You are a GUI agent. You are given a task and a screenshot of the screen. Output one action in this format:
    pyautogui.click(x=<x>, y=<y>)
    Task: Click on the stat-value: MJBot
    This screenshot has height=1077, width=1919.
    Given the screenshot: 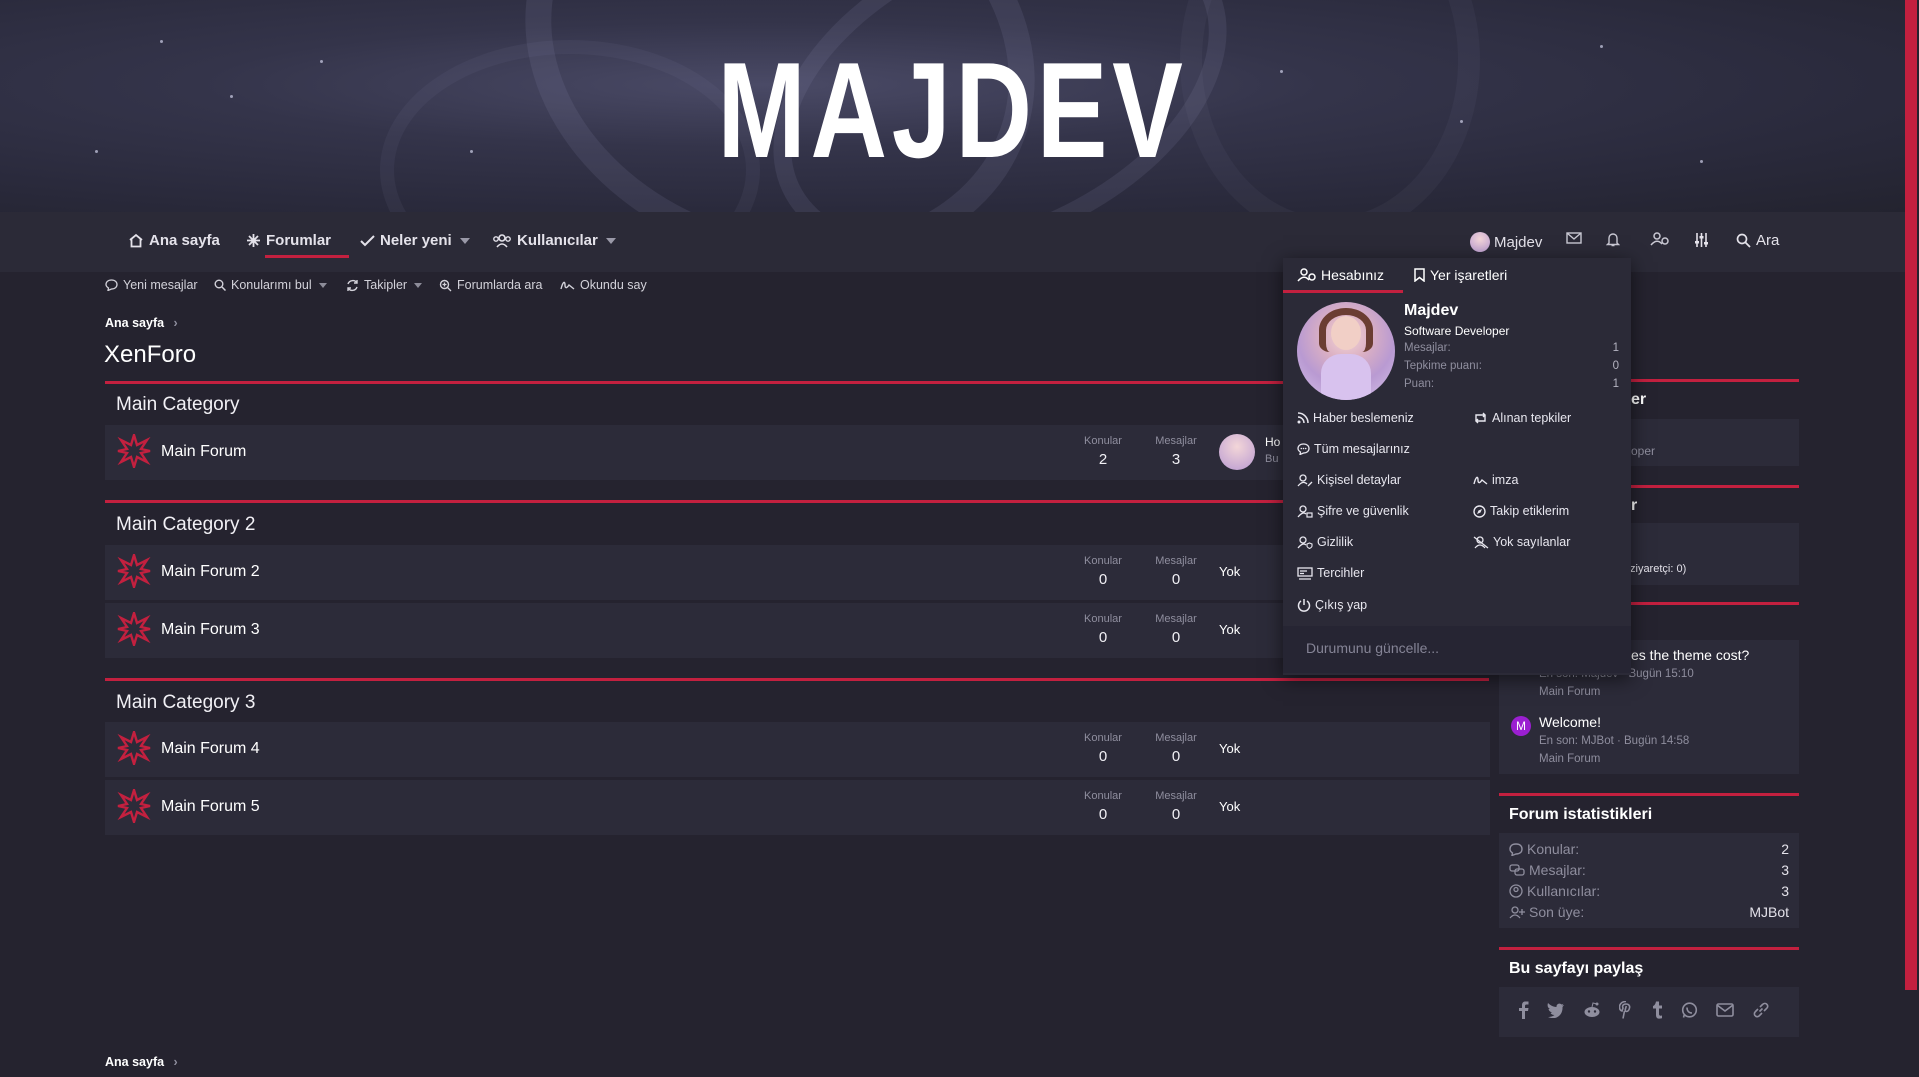 What is the action you would take?
    pyautogui.click(x=1769, y=912)
    